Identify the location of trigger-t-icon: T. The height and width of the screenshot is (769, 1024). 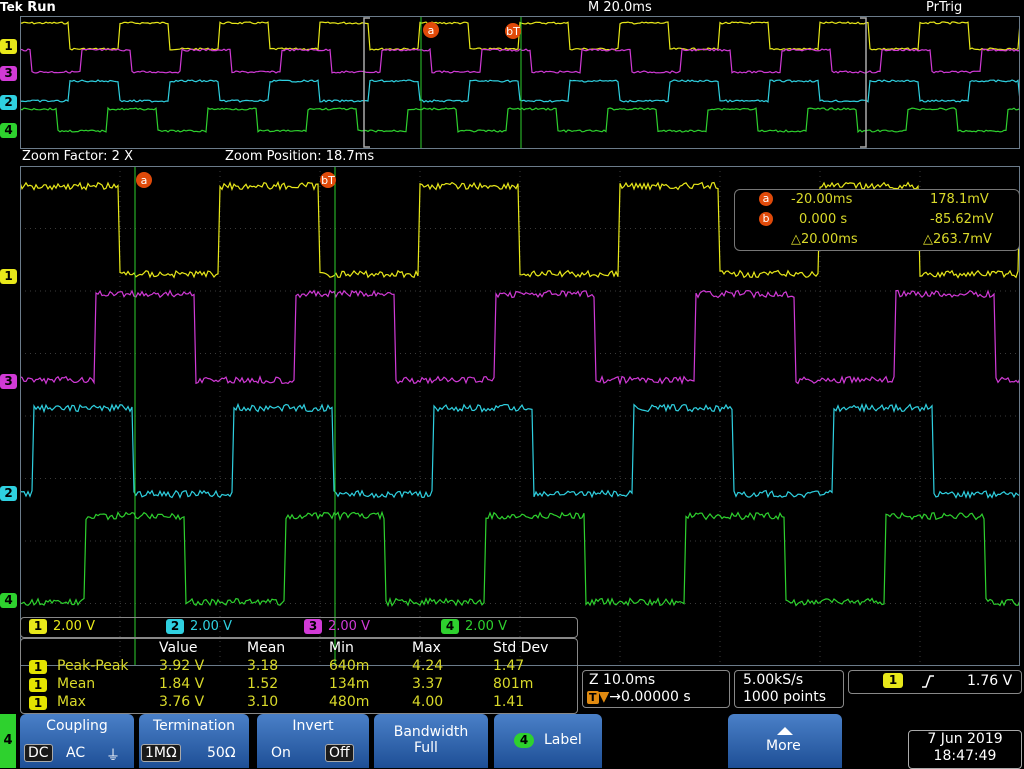
(593, 697).